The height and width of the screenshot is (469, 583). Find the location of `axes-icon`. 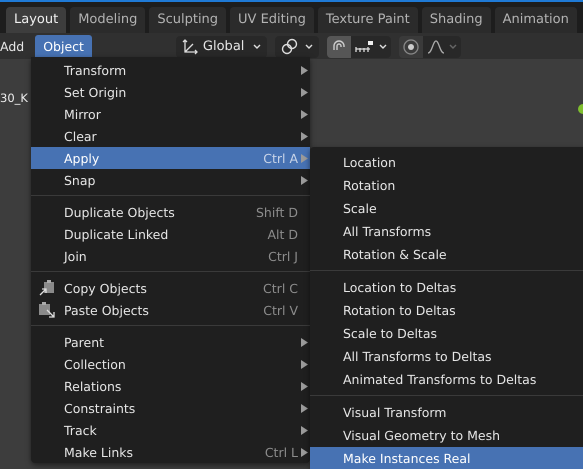

axes-icon is located at coordinates (189, 47).